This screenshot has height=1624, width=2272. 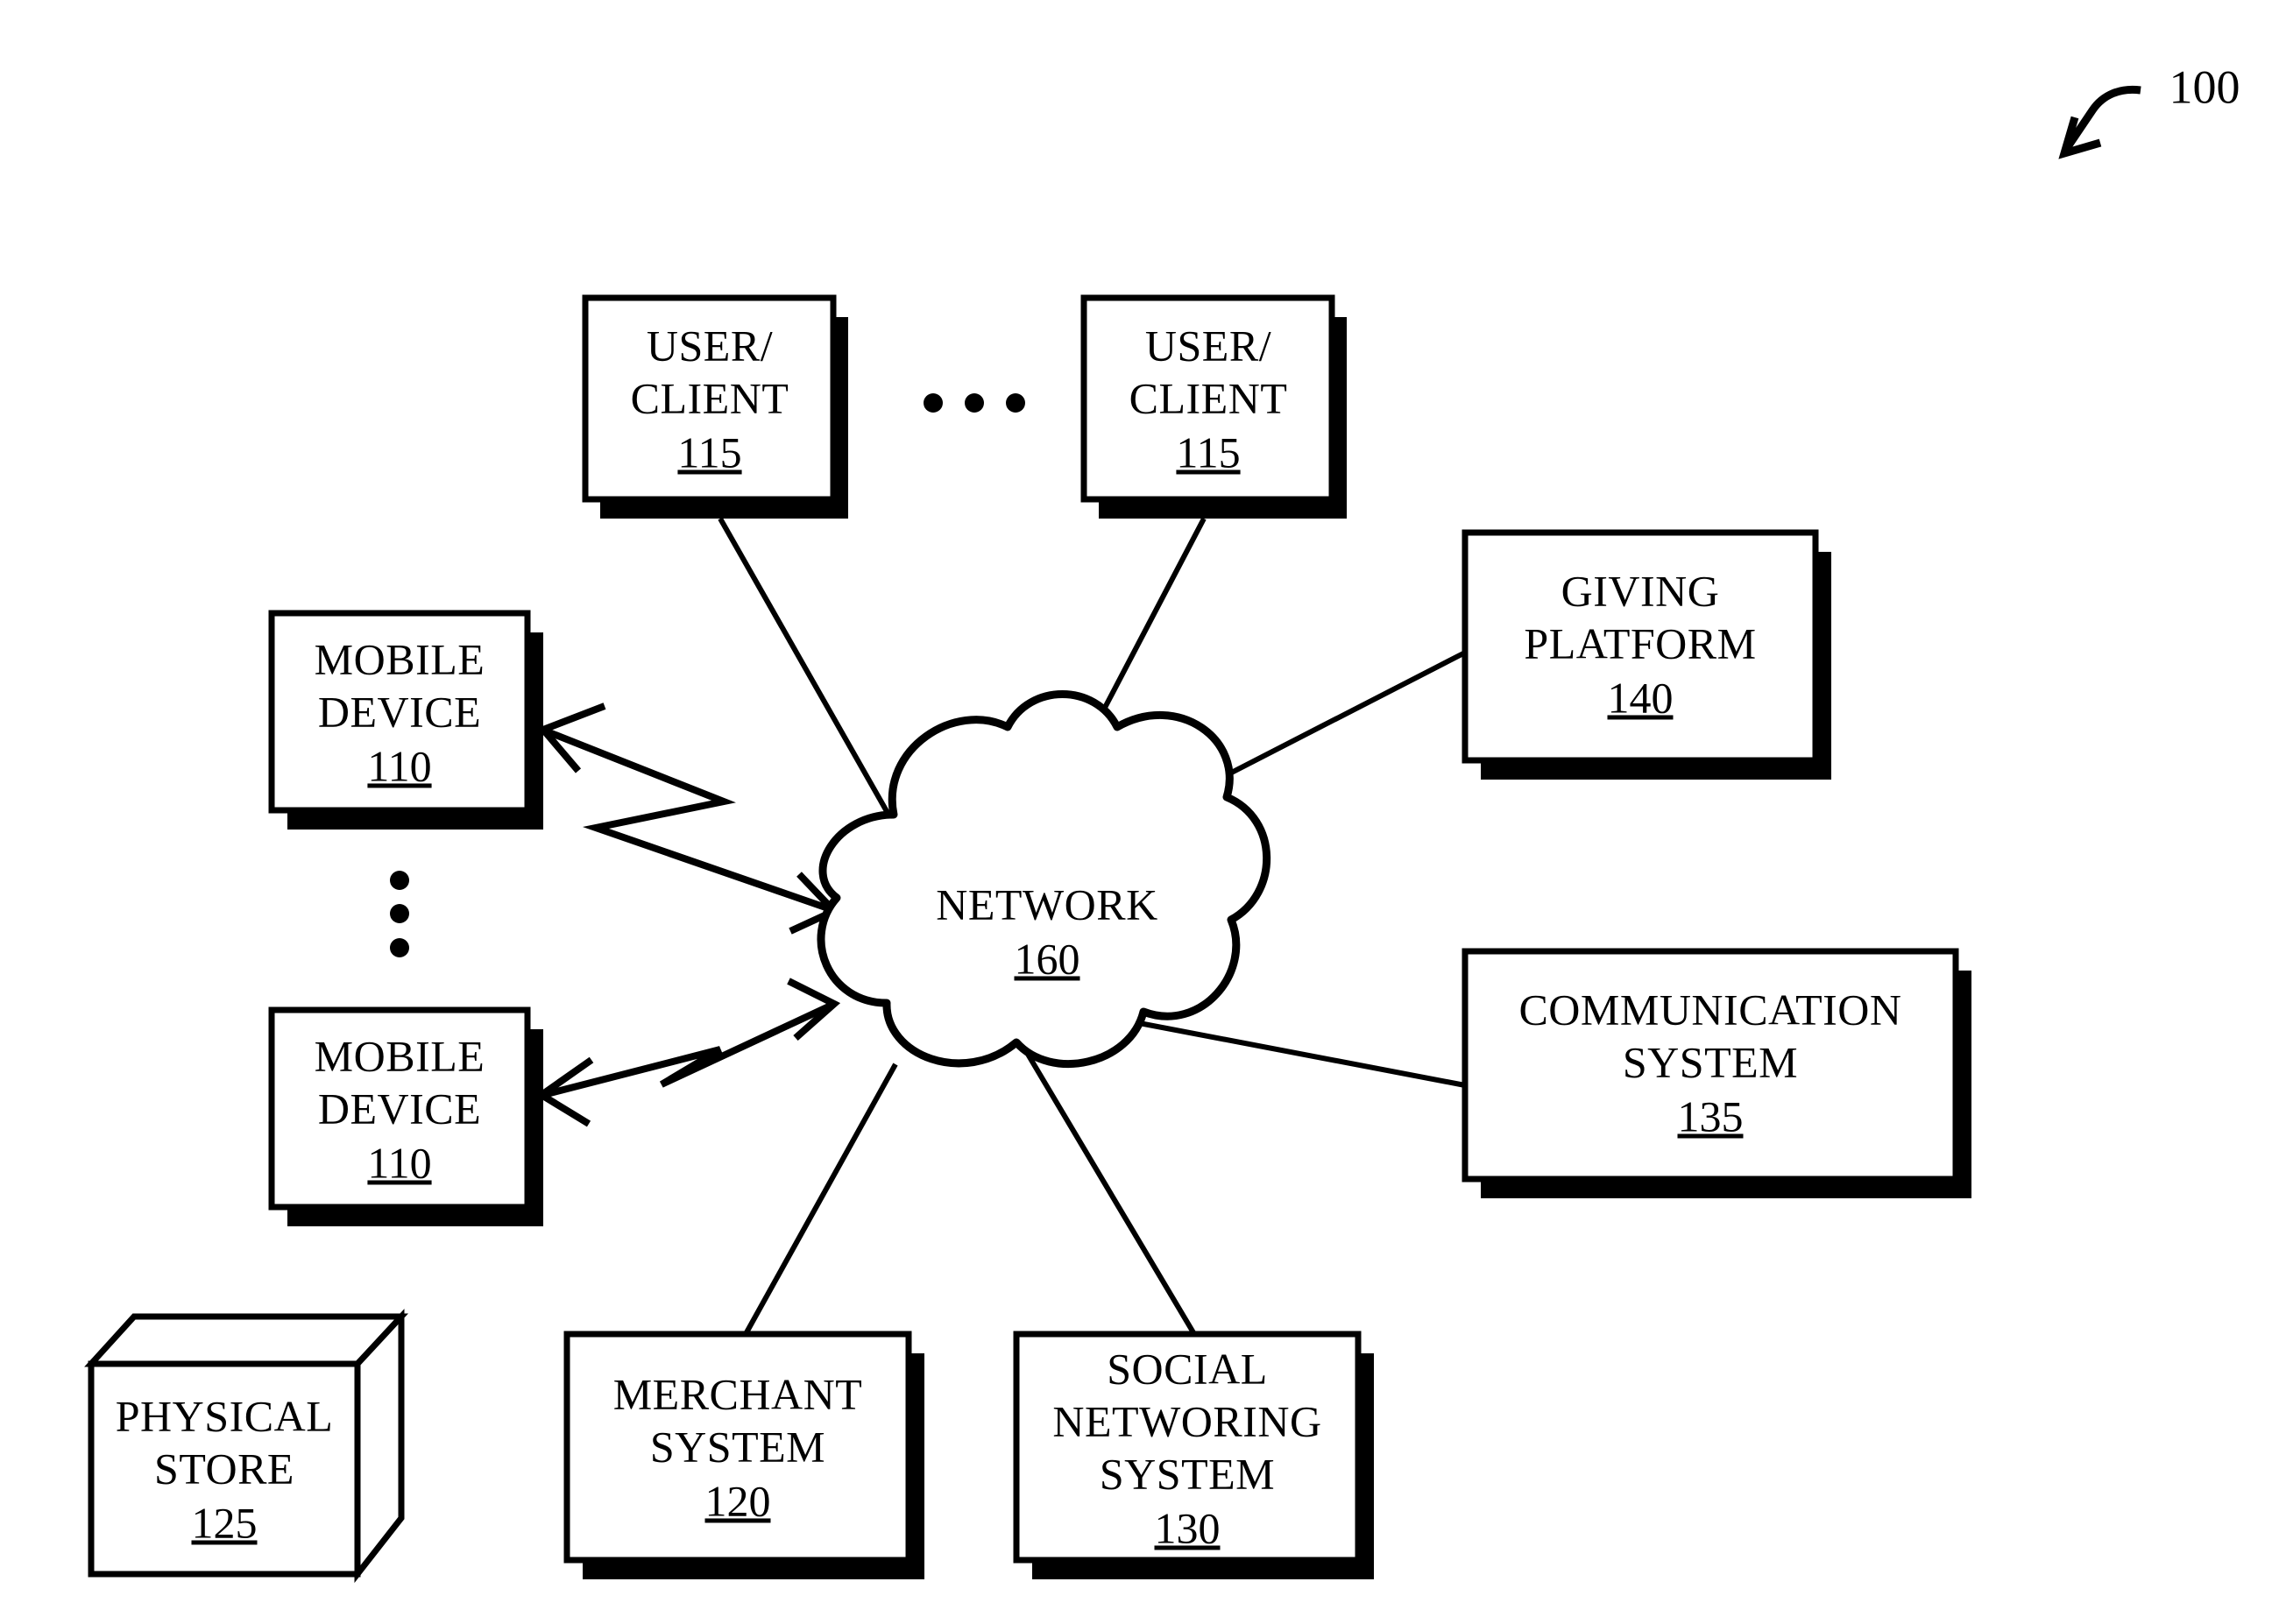 I want to click on mobile-device-bottom-ref: 110, so click(x=399, y=1162).